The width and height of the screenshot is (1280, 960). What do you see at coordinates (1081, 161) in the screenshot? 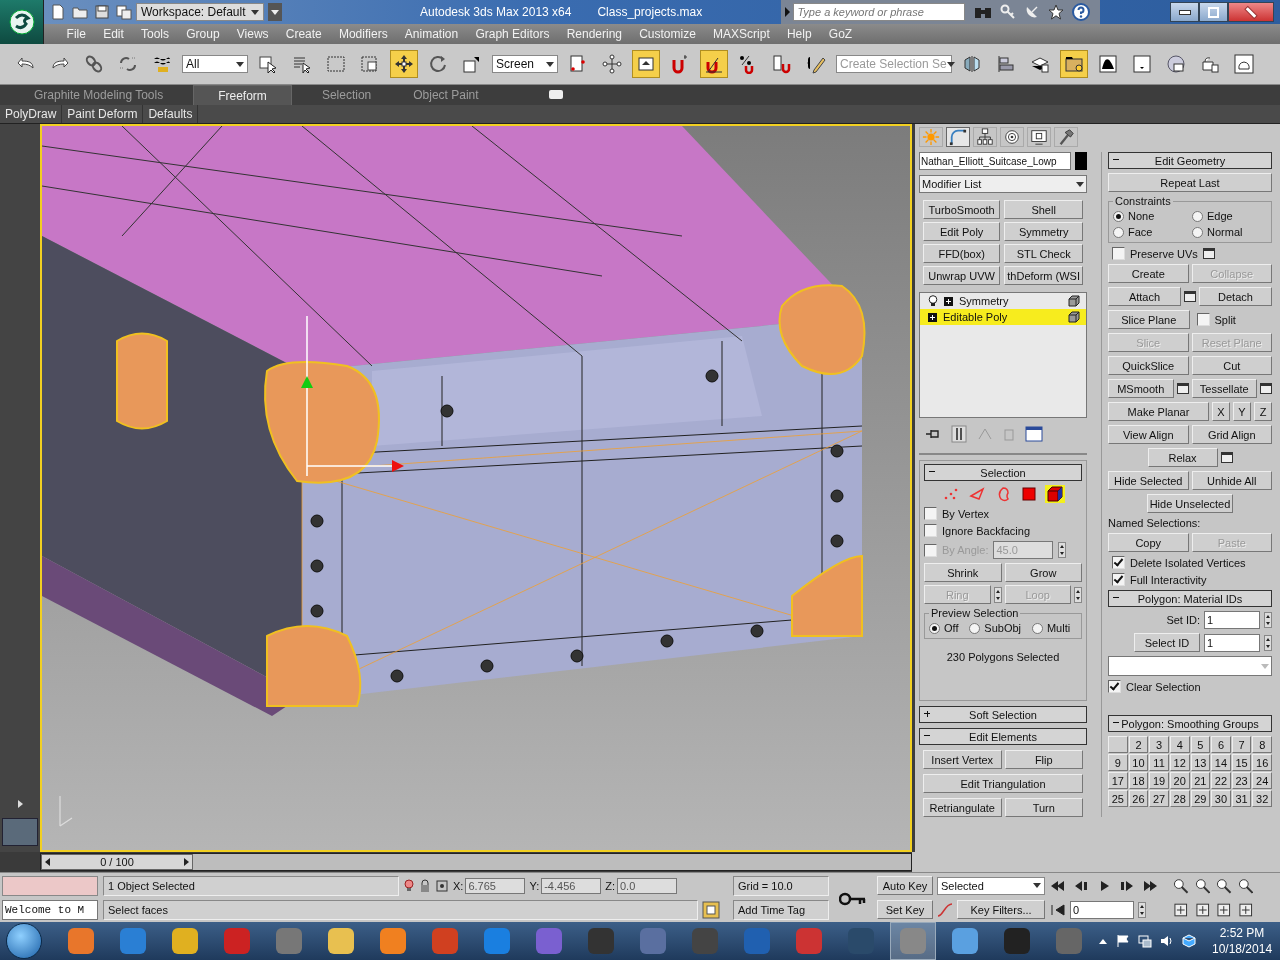
I see `color-swatch` at bounding box center [1081, 161].